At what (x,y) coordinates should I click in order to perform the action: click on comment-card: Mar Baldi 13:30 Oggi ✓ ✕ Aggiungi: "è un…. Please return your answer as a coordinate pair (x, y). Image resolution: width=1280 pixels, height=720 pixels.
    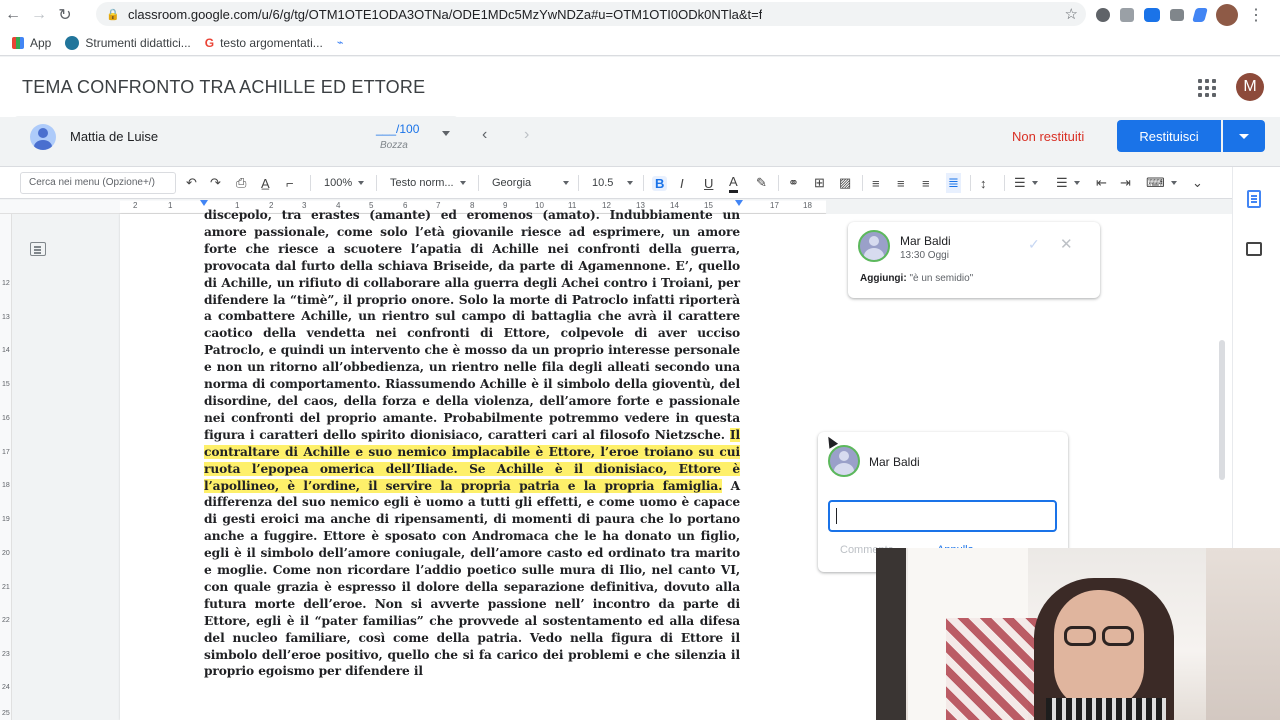
    Looking at the image, I should click on (974, 260).